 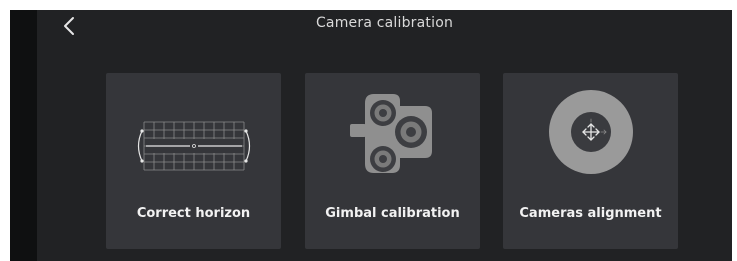 I want to click on alignment-target-icon, so click(x=591, y=132).